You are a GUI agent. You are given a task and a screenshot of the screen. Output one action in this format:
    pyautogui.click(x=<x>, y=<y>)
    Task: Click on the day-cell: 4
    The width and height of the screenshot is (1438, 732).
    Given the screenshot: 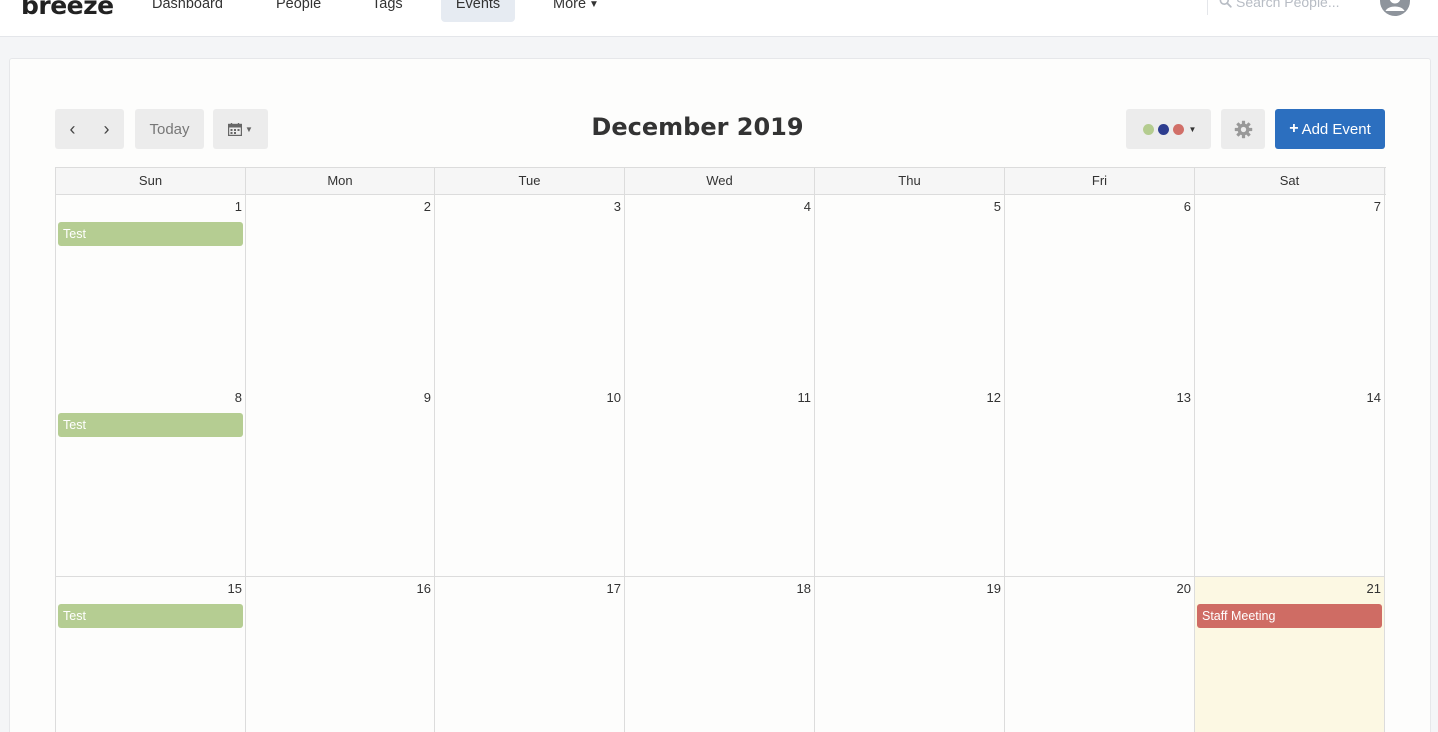 What is the action you would take?
    pyautogui.click(x=720, y=291)
    